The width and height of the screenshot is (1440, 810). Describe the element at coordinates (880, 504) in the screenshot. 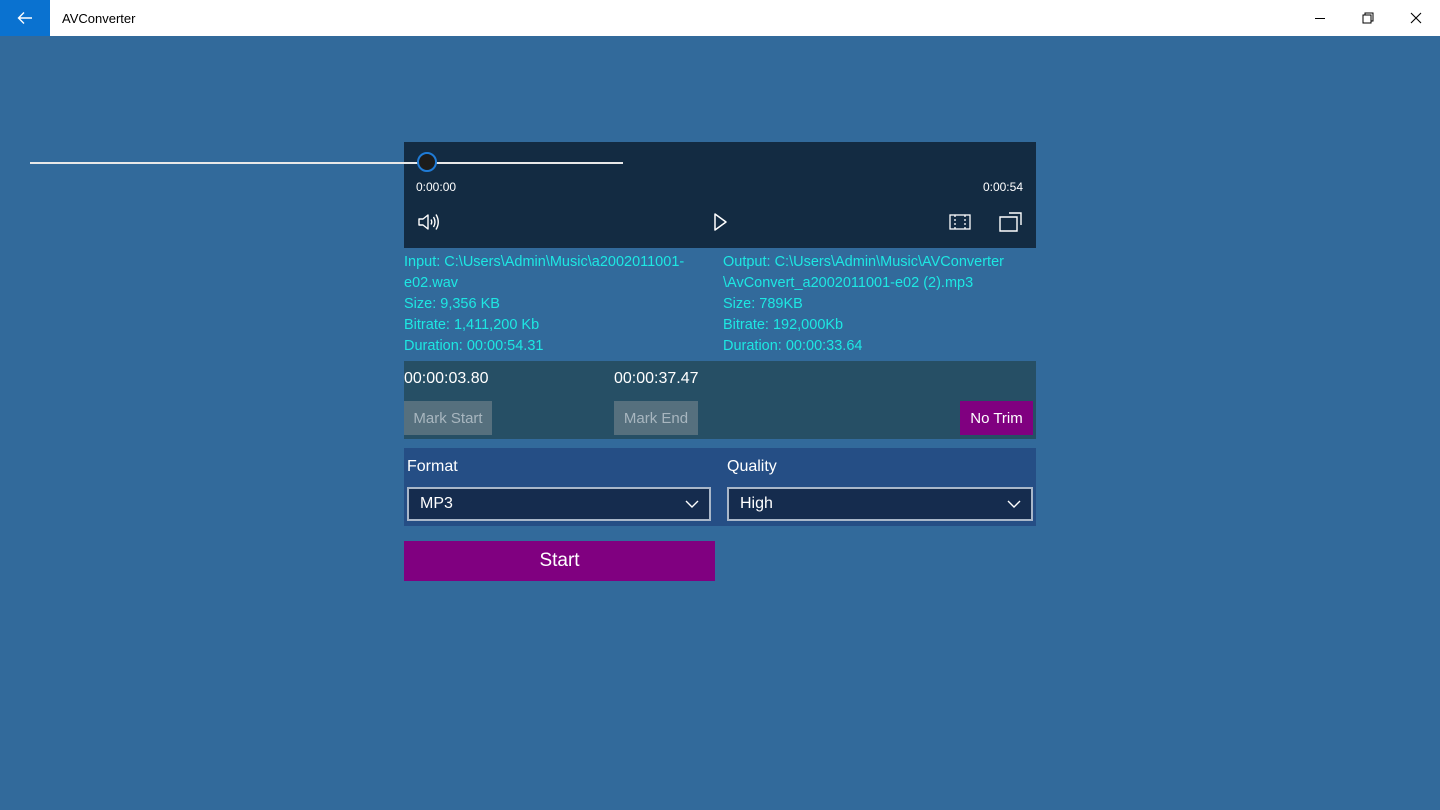

I see `quality-dropdown: High` at that location.